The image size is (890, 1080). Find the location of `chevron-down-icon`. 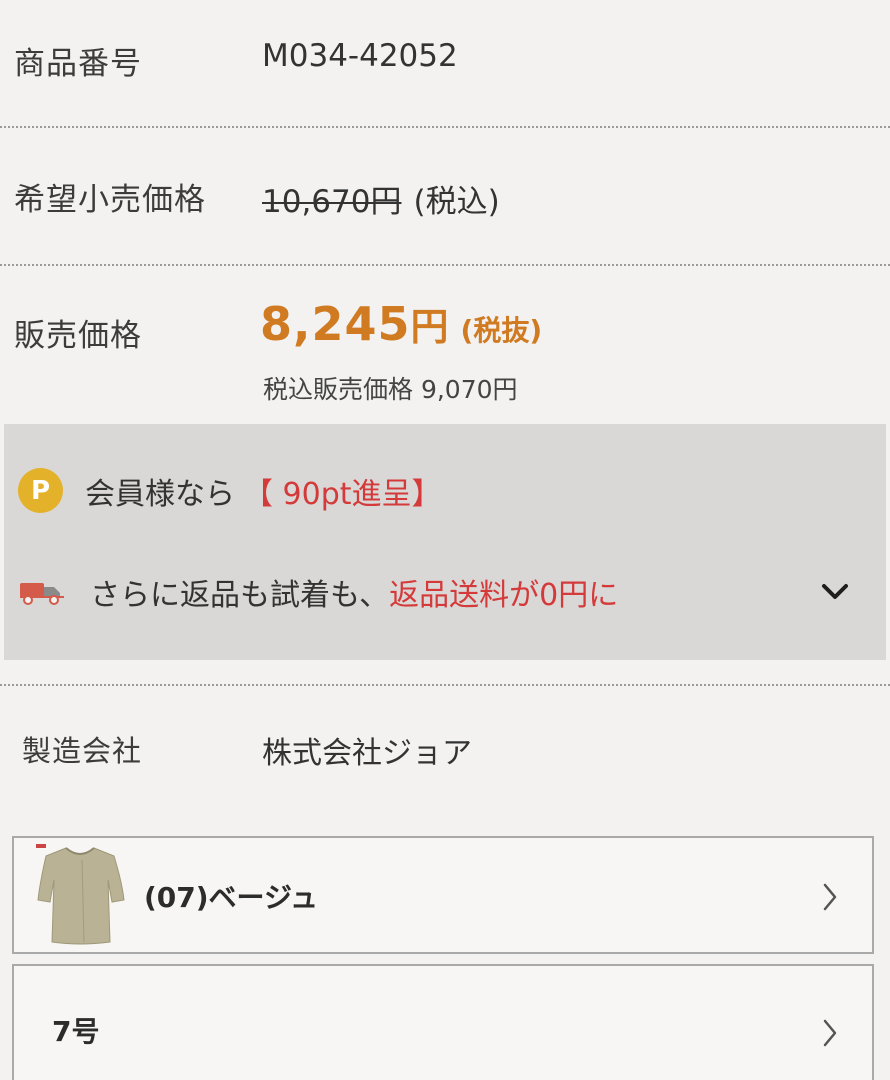

chevron-down-icon is located at coordinates (835, 592).